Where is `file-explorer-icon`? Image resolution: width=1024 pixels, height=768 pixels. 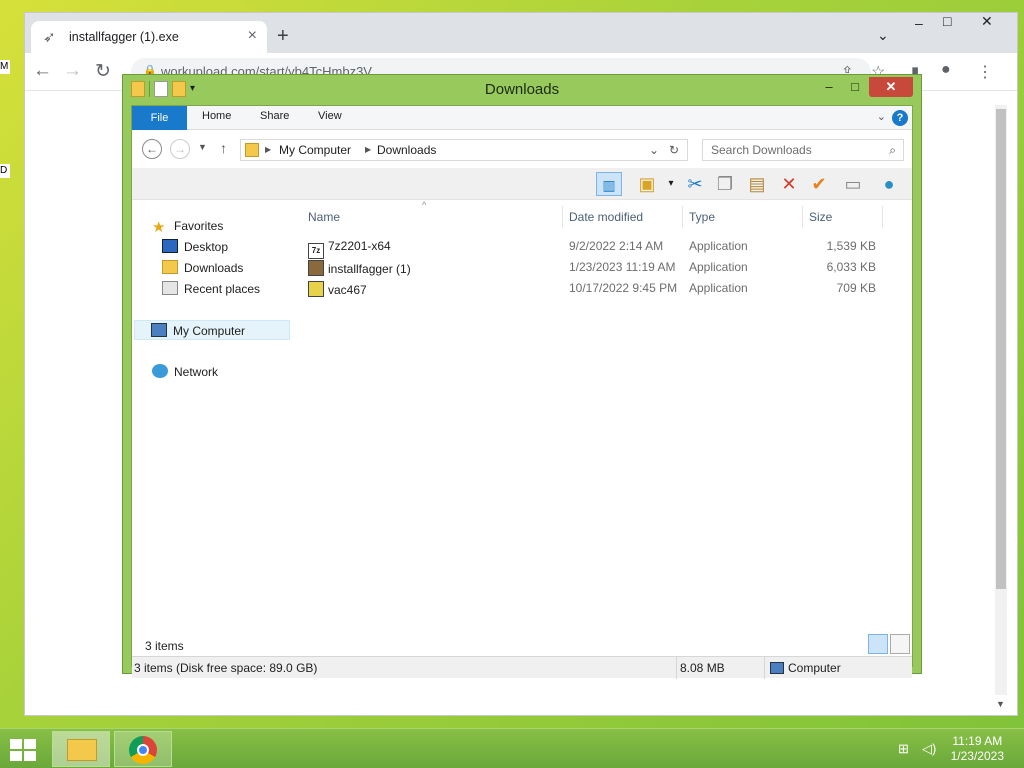
file-explorer-icon is located at coordinates (82, 750).